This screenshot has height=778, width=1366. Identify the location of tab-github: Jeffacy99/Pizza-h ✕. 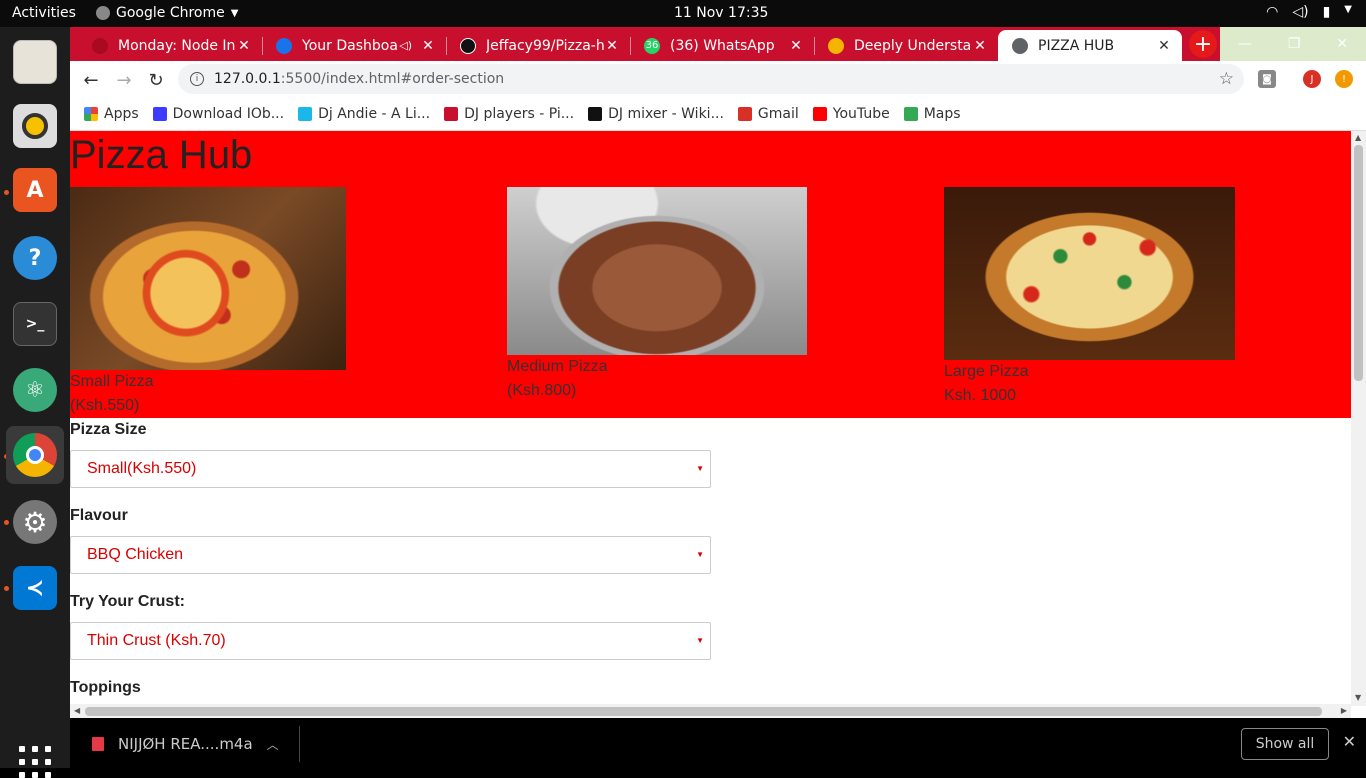
(538, 45).